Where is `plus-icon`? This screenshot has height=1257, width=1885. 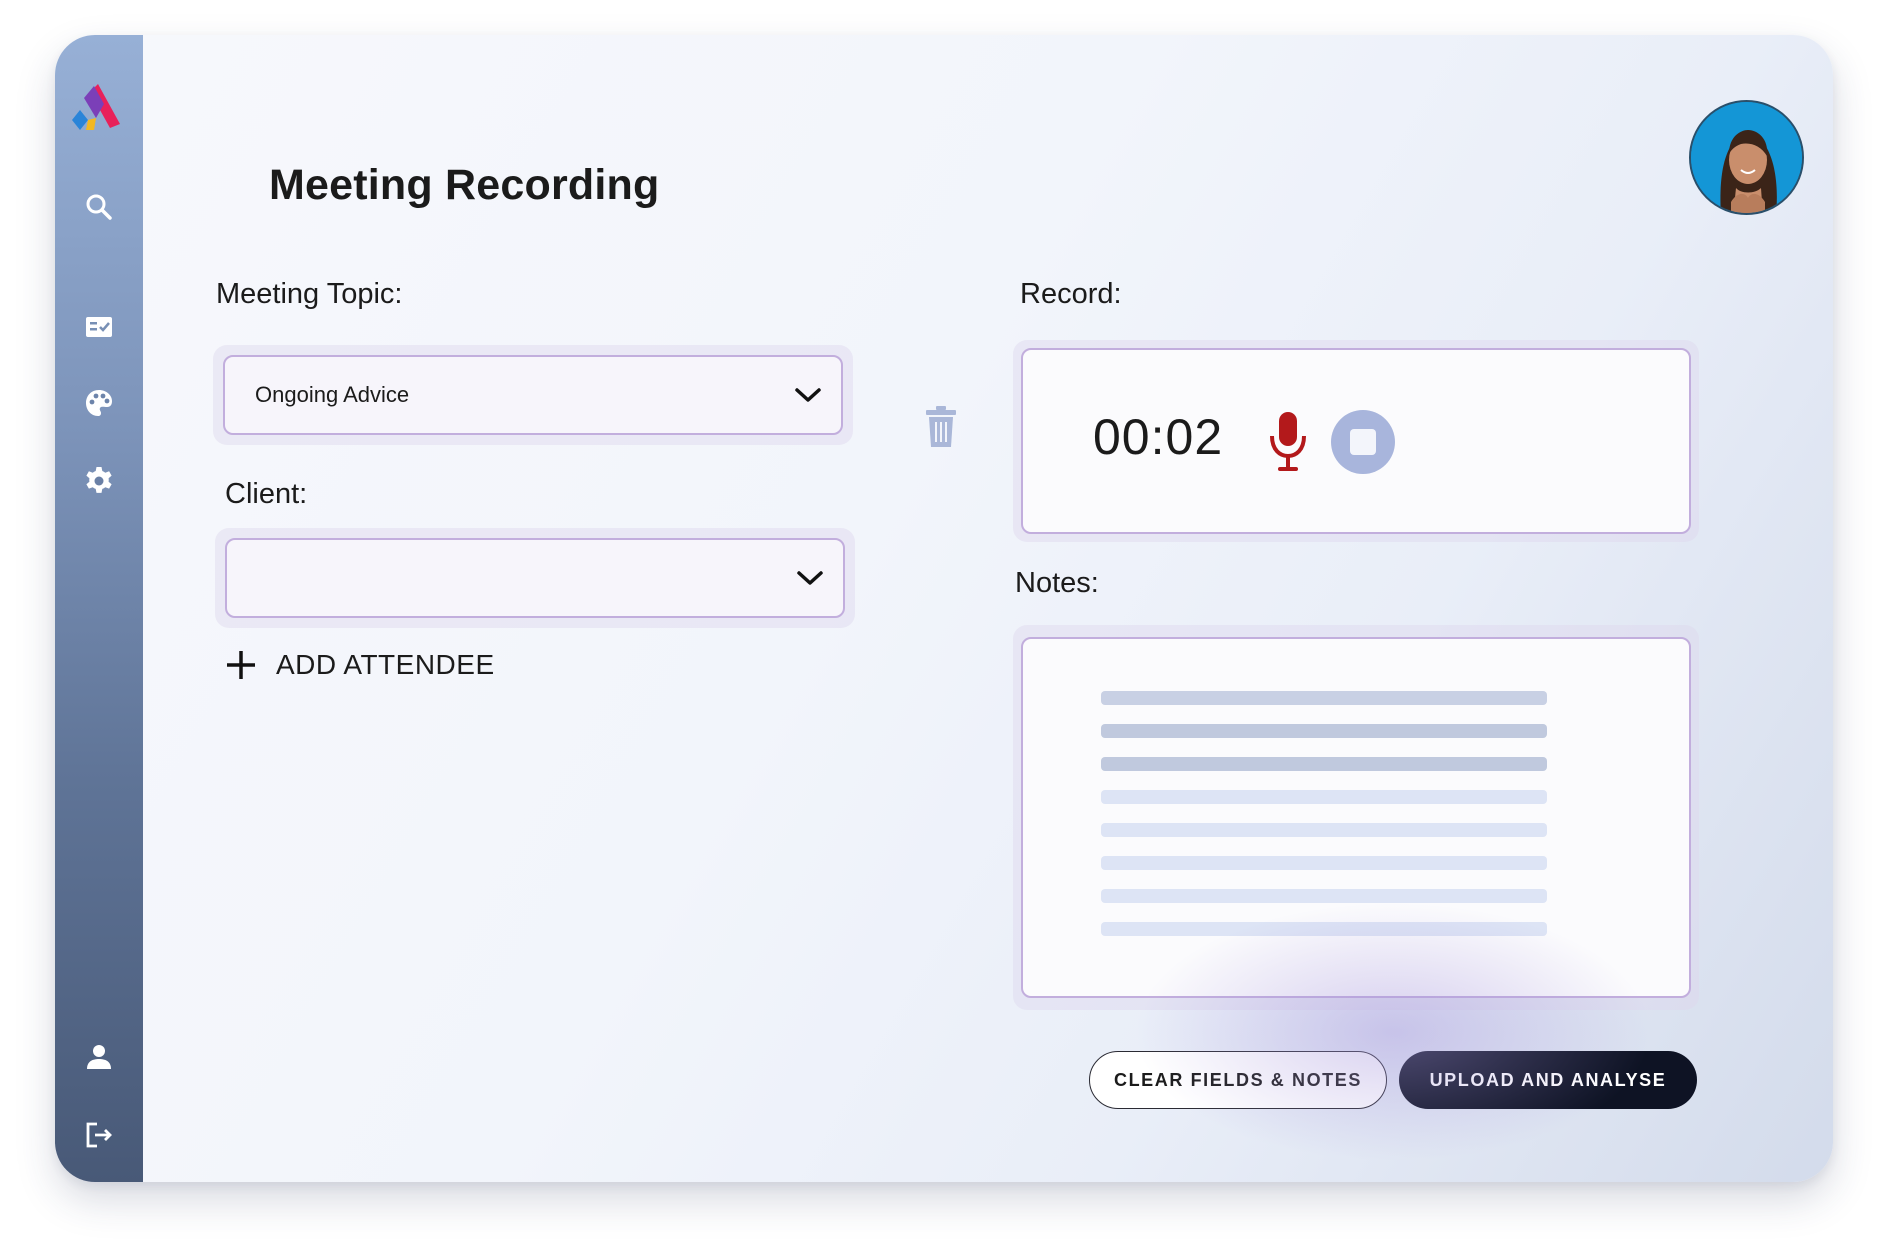
plus-icon is located at coordinates (241, 665).